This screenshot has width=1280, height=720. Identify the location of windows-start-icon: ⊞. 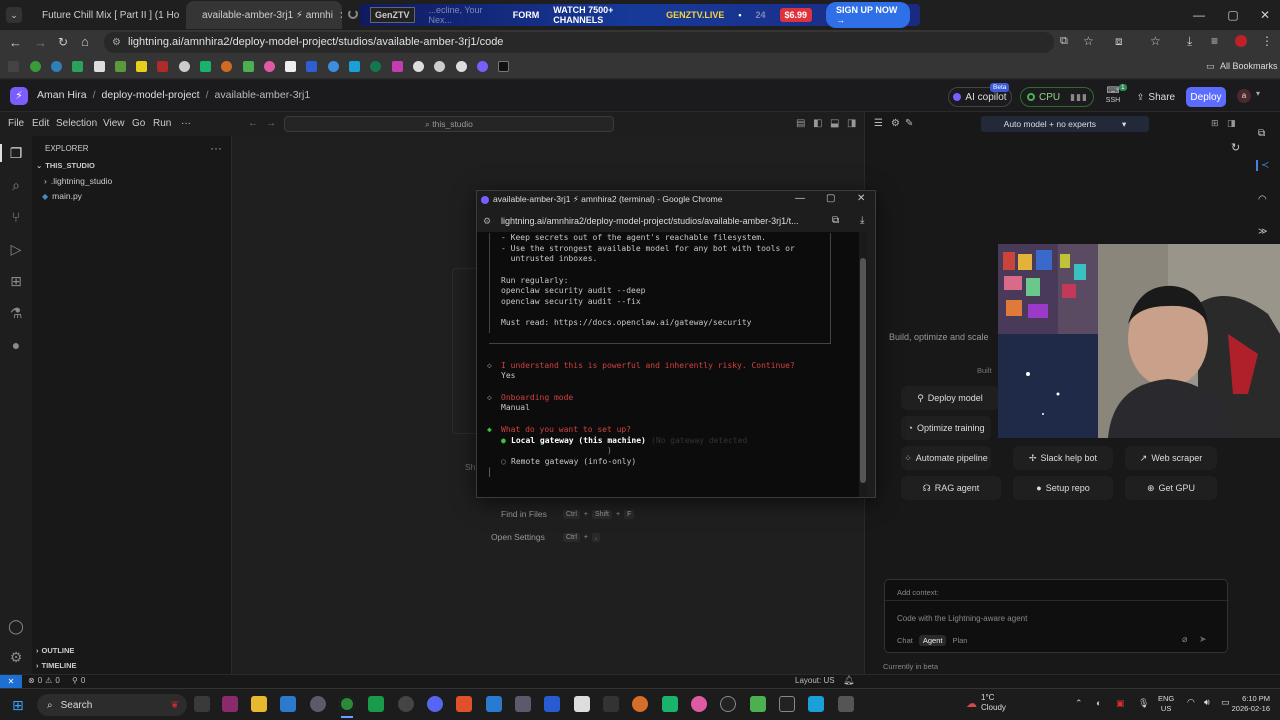
(18, 705).